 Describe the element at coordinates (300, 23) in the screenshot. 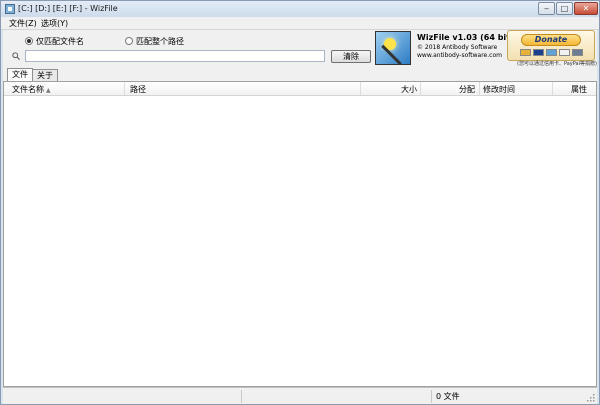

I see `menu-bar: 文件(Z) 选项(Y)` at that location.